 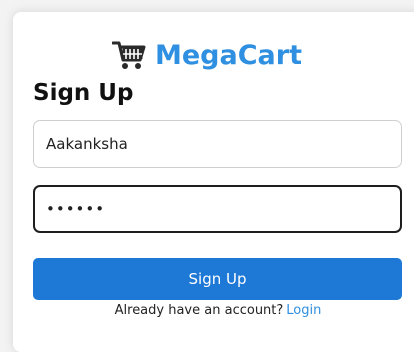 What do you see at coordinates (83, 93) in the screenshot?
I see `page-title: Sign Up` at bounding box center [83, 93].